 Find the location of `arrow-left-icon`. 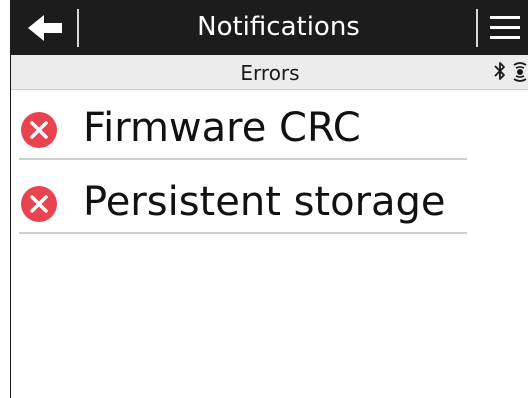

arrow-left-icon is located at coordinates (45, 28).